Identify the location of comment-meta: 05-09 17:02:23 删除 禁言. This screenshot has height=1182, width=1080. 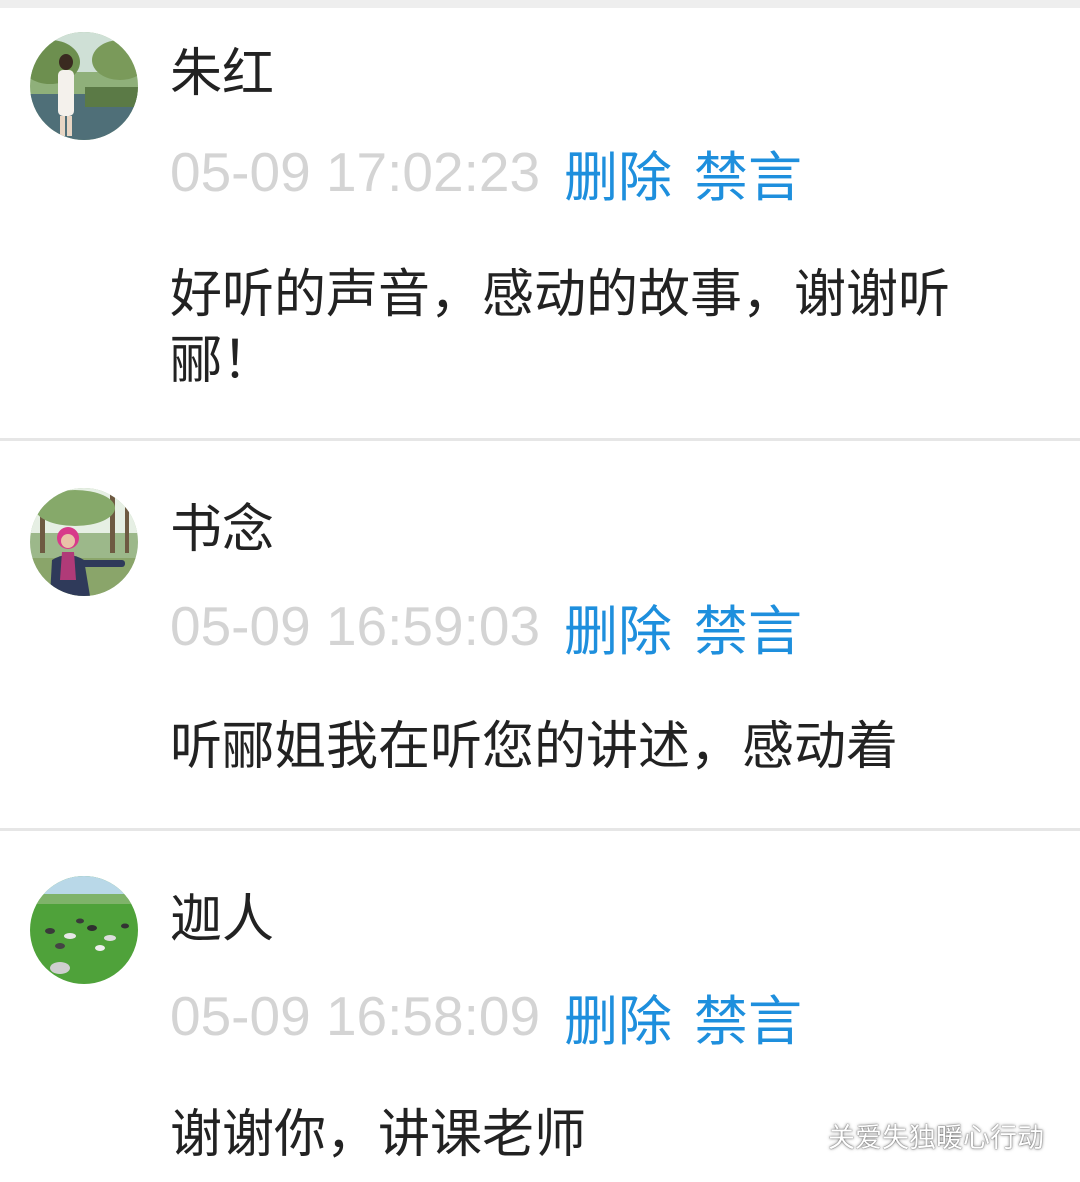
(486, 175).